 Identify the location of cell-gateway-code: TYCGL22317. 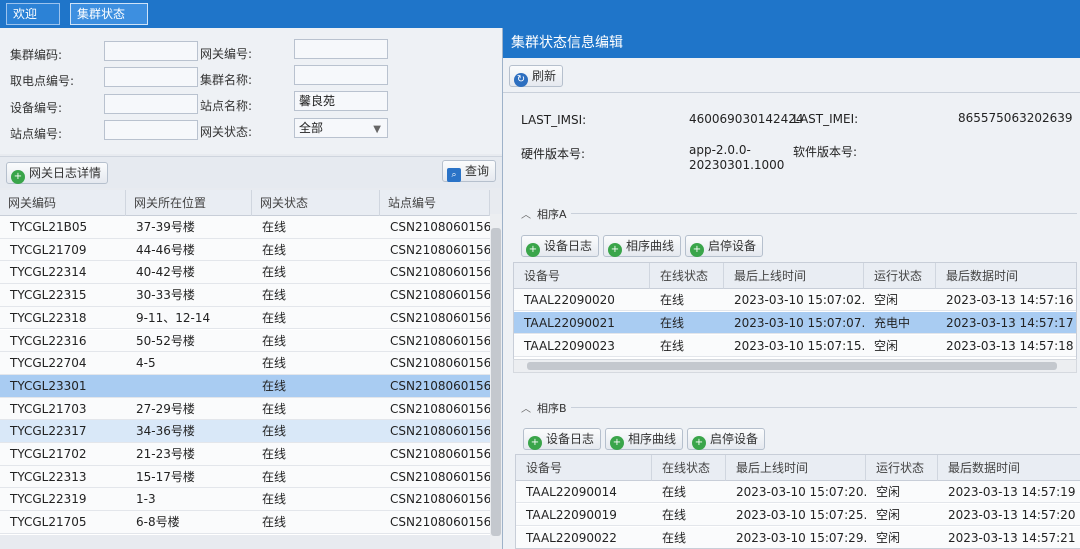
(48, 431).